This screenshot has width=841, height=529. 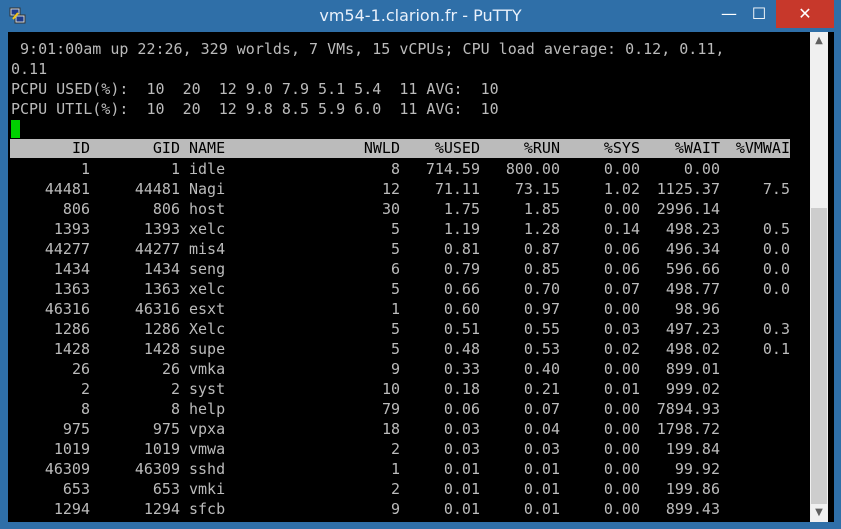 What do you see at coordinates (400, 509) in the screenshot?
I see `table-row: 1294 1294 sfcb 9 0.01 0.01 0.00 899.43` at bounding box center [400, 509].